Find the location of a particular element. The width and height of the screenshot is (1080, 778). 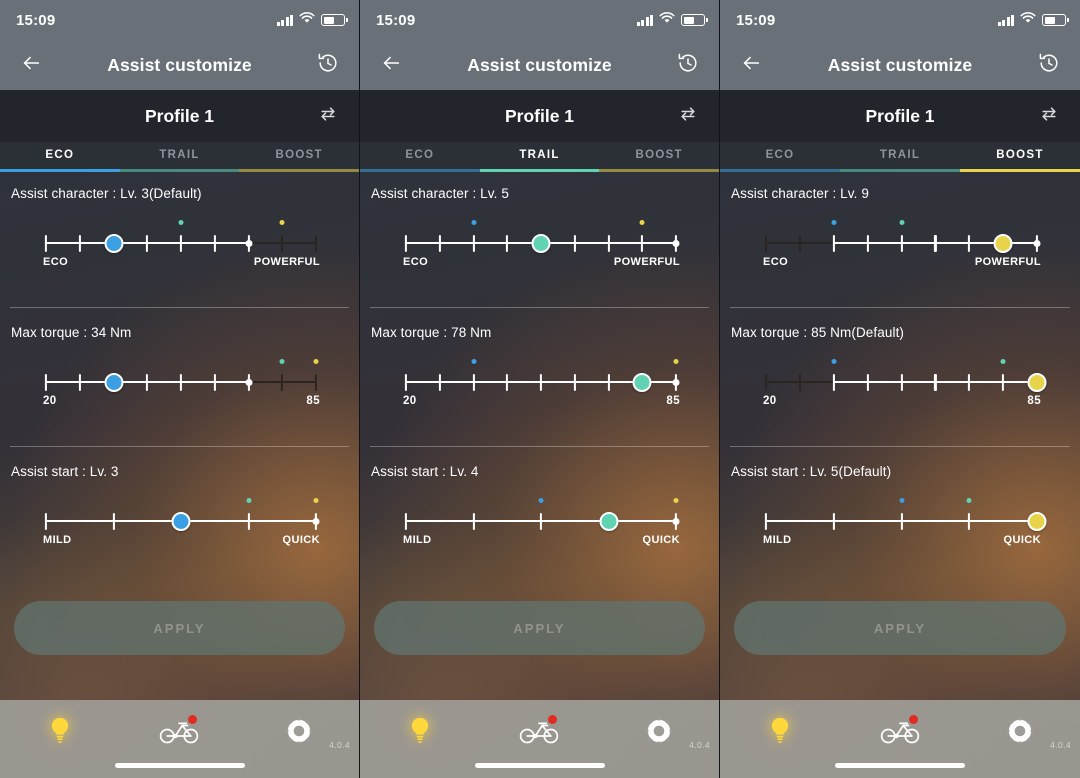

slider-max-label: QUICK is located at coordinates (661, 540).